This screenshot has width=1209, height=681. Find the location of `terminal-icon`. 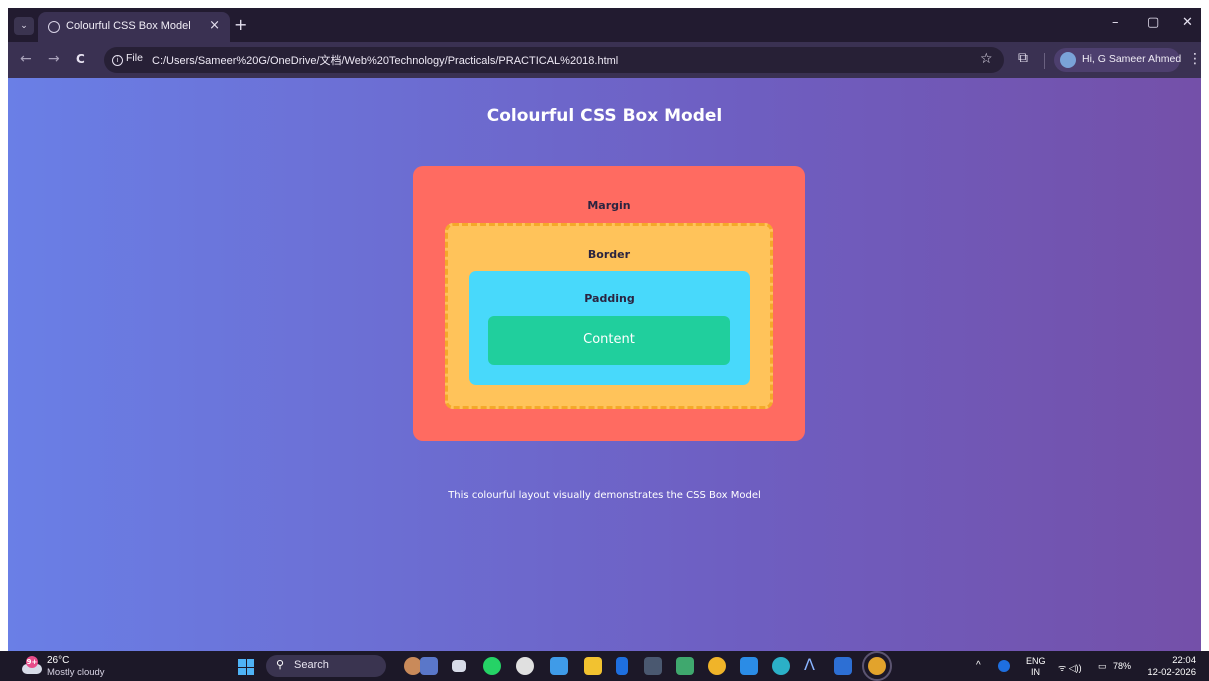

terminal-icon is located at coordinates (653, 666).